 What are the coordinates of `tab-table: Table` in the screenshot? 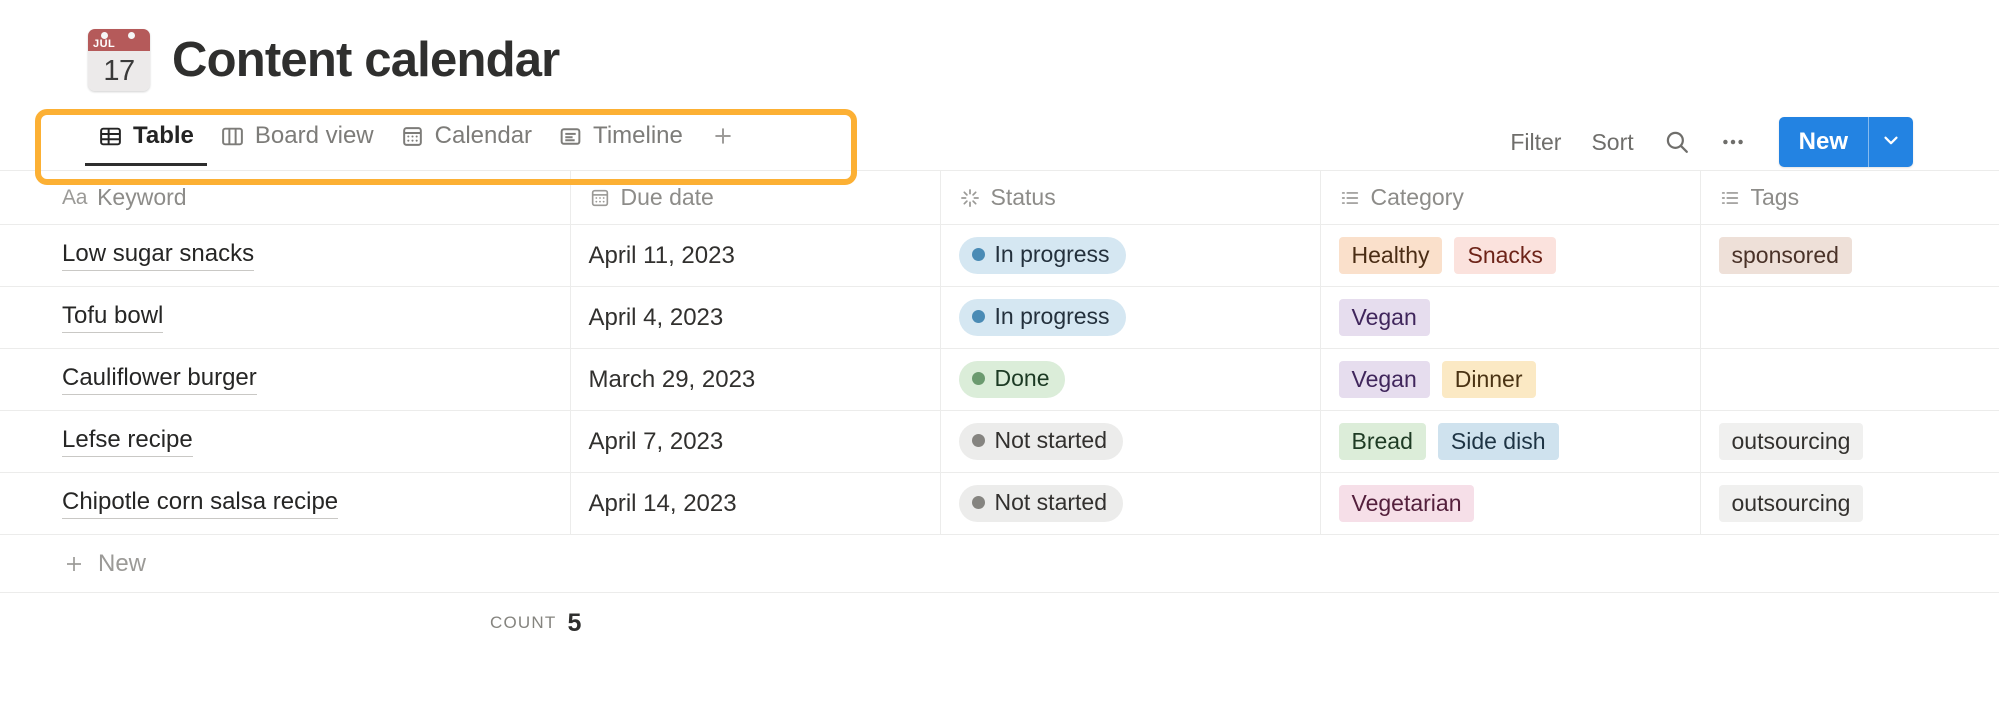 It's located at (146, 136).